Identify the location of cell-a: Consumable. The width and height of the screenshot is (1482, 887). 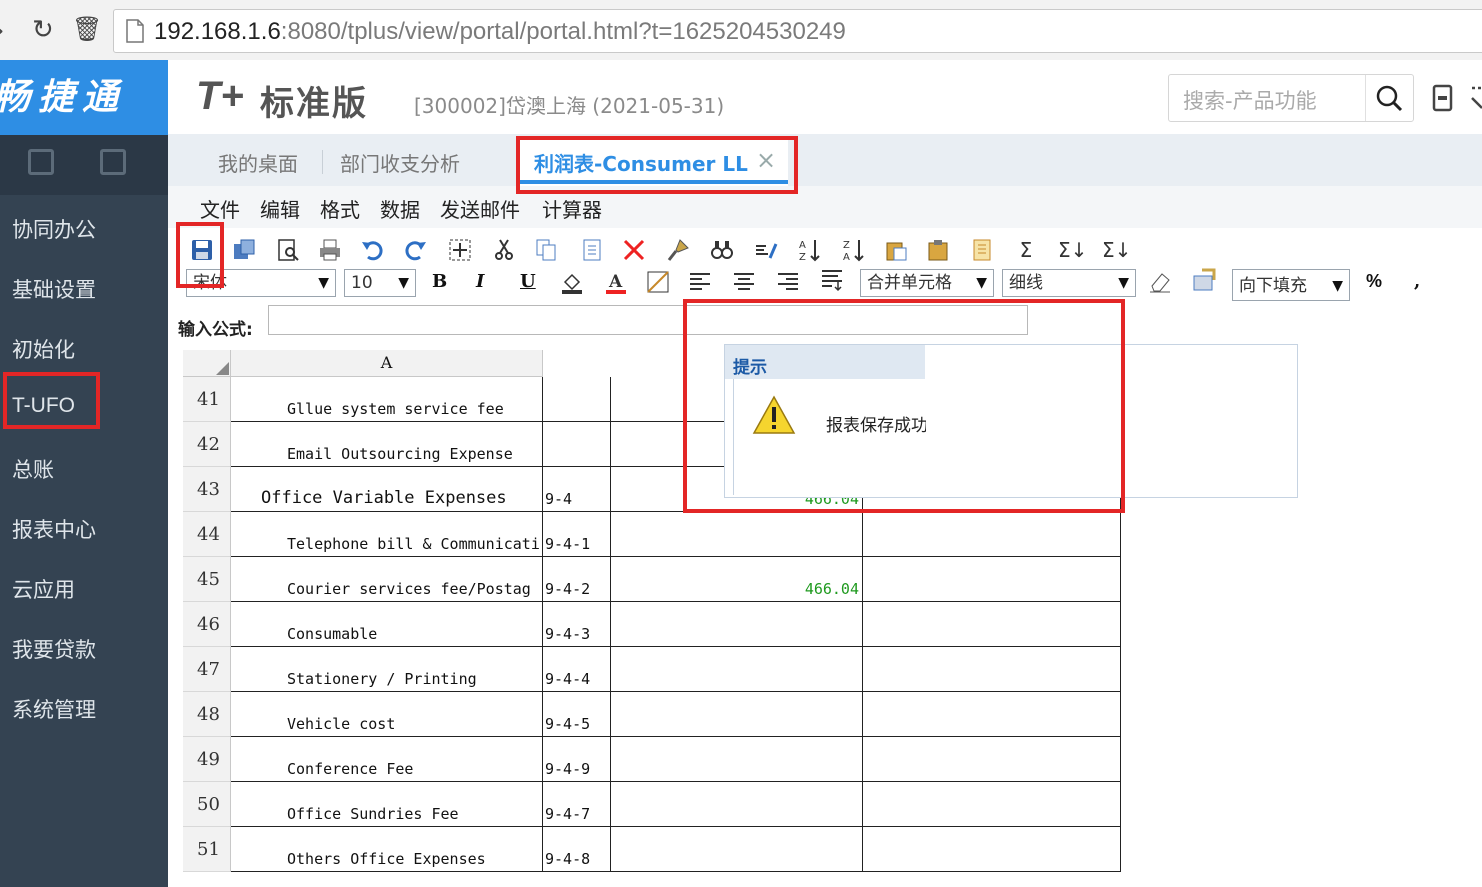
(387, 624).